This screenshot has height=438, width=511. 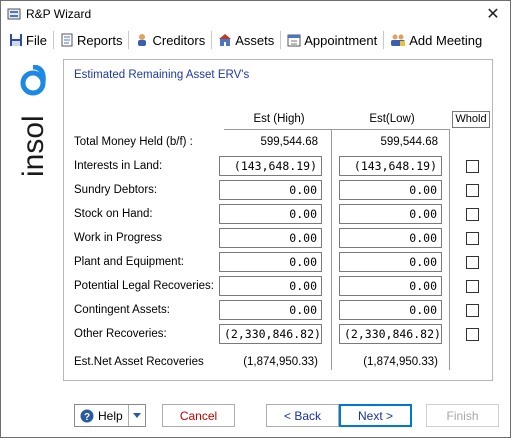 I want to click on help-button: ? Help, so click(x=110, y=415).